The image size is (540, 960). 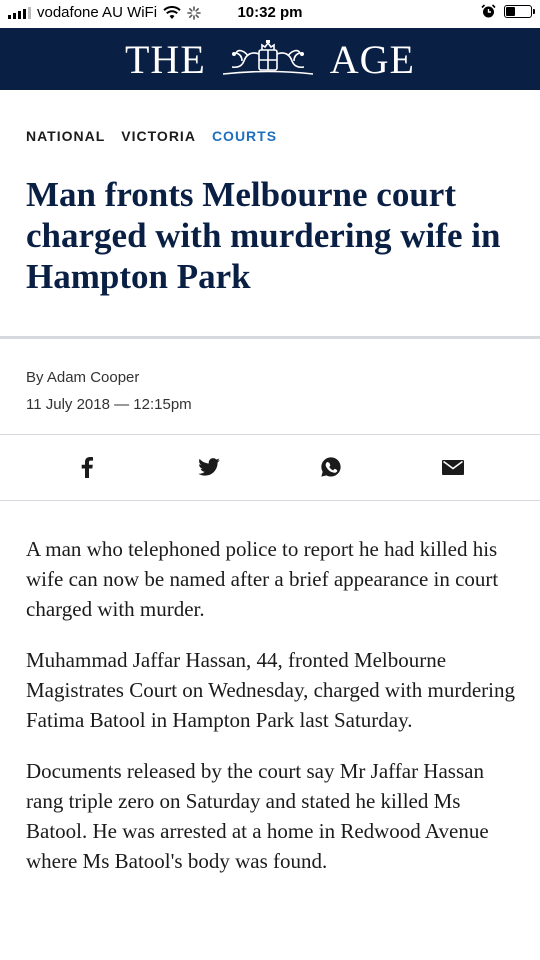 What do you see at coordinates (270, 500) in the screenshot?
I see `share-divider-bottom` at bounding box center [270, 500].